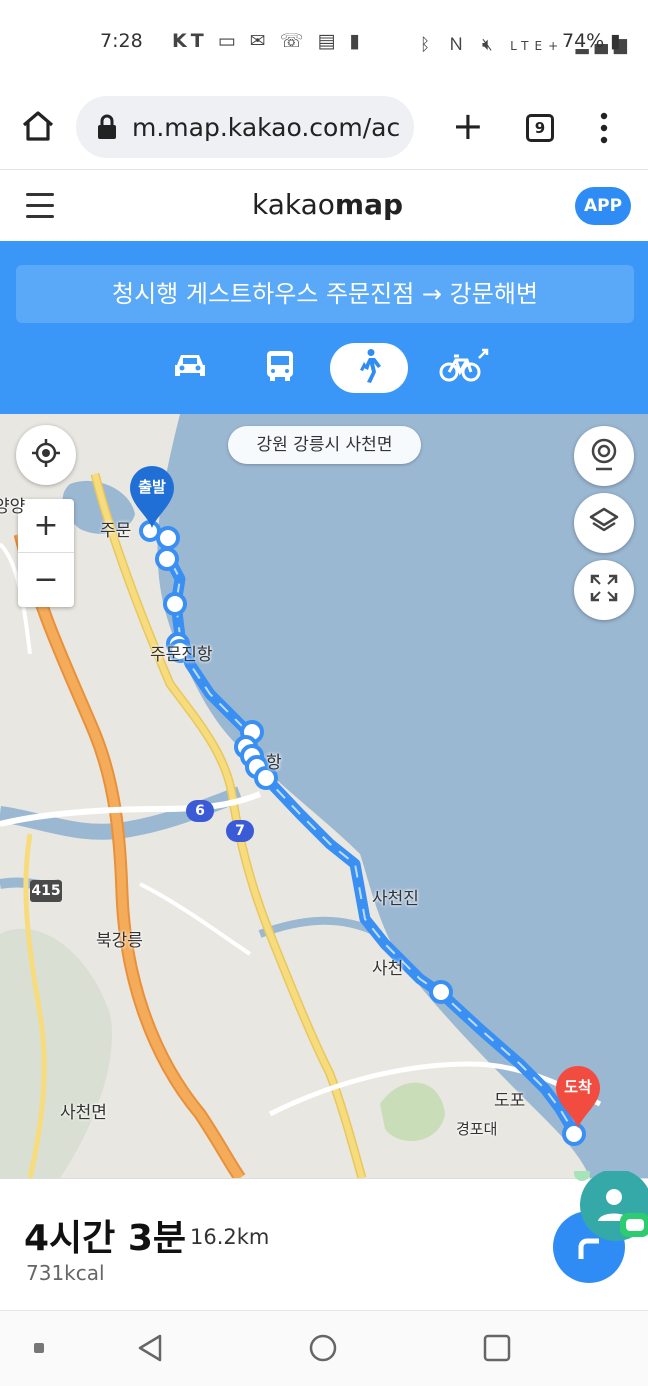 This screenshot has height=1386, width=648. I want to click on roadview-button, so click(604, 456).